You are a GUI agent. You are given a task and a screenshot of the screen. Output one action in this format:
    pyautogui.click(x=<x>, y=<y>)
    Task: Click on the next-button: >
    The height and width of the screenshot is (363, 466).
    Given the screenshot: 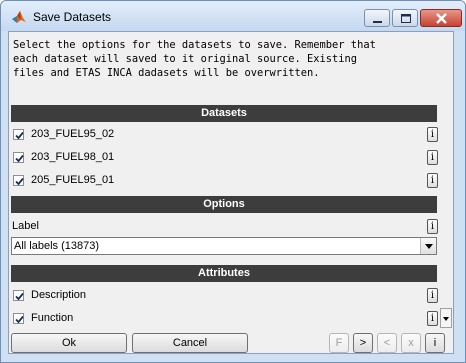 What is the action you would take?
    pyautogui.click(x=363, y=343)
    